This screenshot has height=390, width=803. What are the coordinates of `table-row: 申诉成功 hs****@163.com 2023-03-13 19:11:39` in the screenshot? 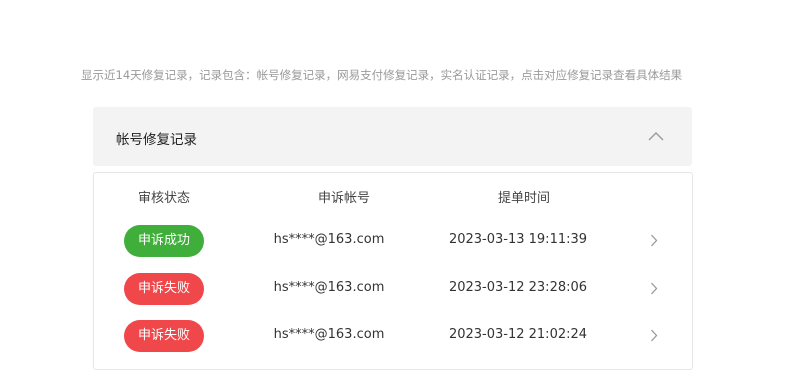 It's located at (393, 241).